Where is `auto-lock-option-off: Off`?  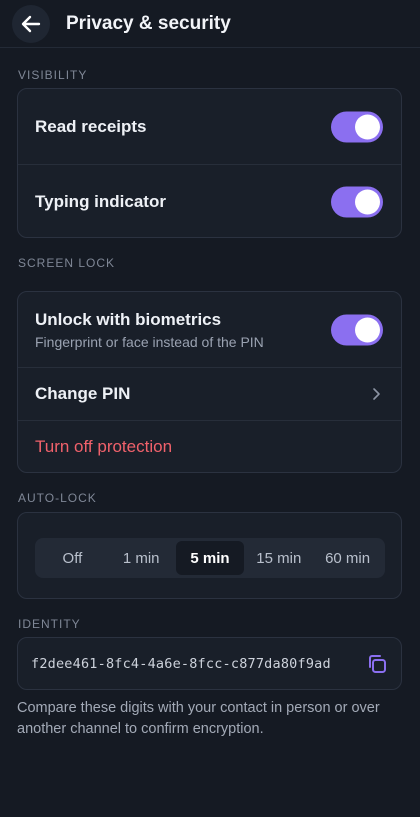 auto-lock-option-off: Off is located at coordinates (72, 558).